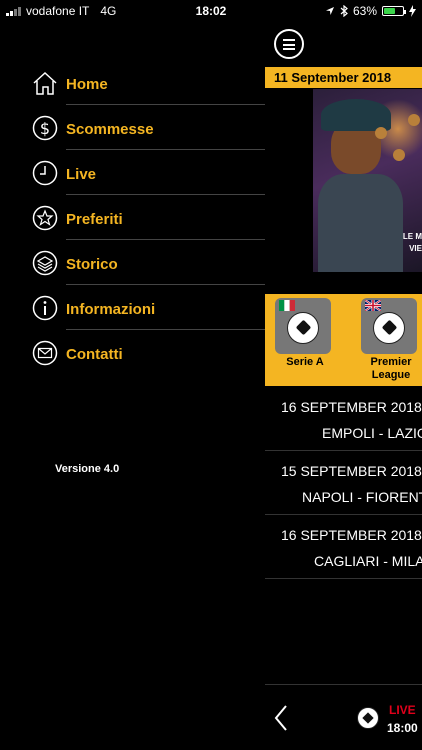 Image resolution: width=422 pixels, height=750 pixels. Describe the element at coordinates (373, 305) in the screenshot. I see `uk-flag-icon` at that location.